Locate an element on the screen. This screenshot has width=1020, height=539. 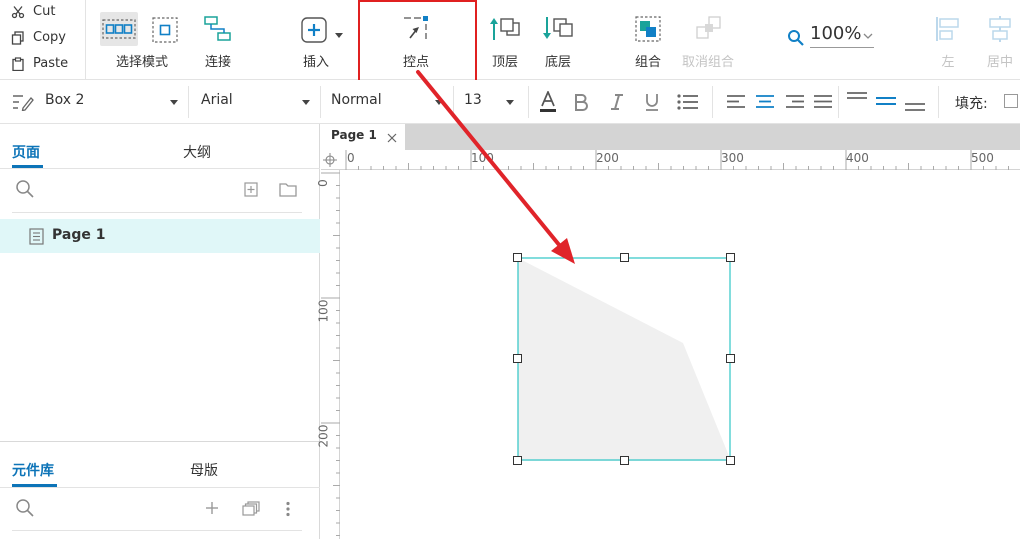
tab-page-1: Page 1 is located at coordinates (363, 137).